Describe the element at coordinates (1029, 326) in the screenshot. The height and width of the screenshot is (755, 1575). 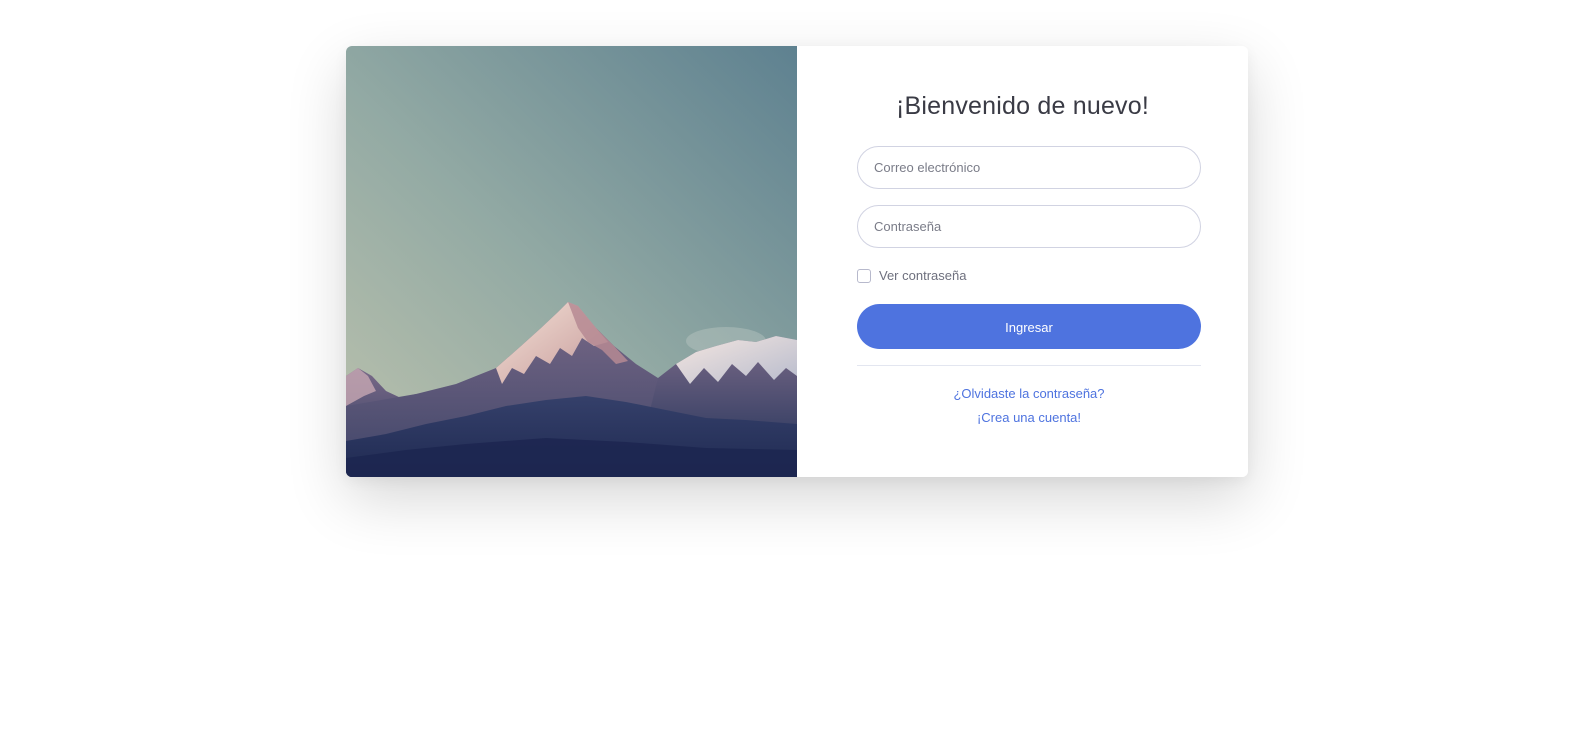
I see `login-button: Ingresar` at that location.